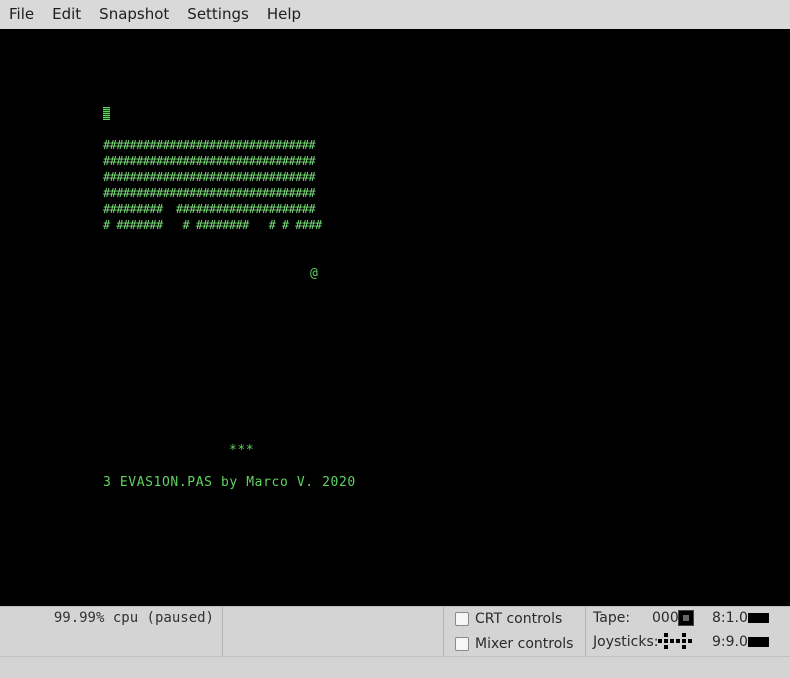 Image resolution: width=790 pixels, height=678 pixels. Describe the element at coordinates (730, 642) in the screenshot. I see `joysticks-value: 9:9.0` at that location.